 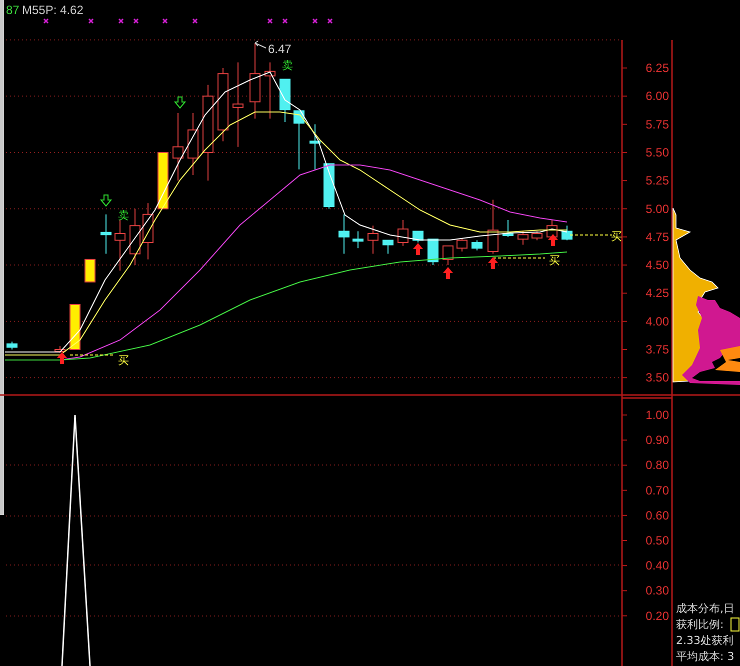 What do you see at coordinates (657, 565) in the screenshot?
I see `axis-label: 0.40` at bounding box center [657, 565].